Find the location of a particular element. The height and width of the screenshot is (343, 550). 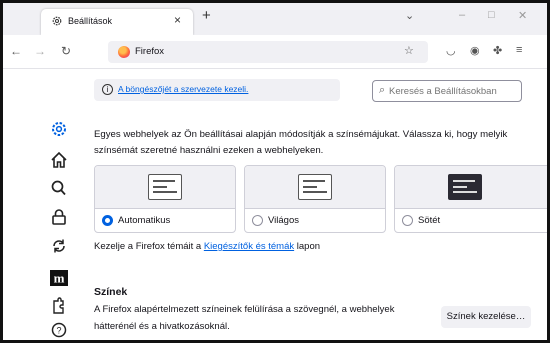

themes-text-after: lapon is located at coordinates (307, 246).